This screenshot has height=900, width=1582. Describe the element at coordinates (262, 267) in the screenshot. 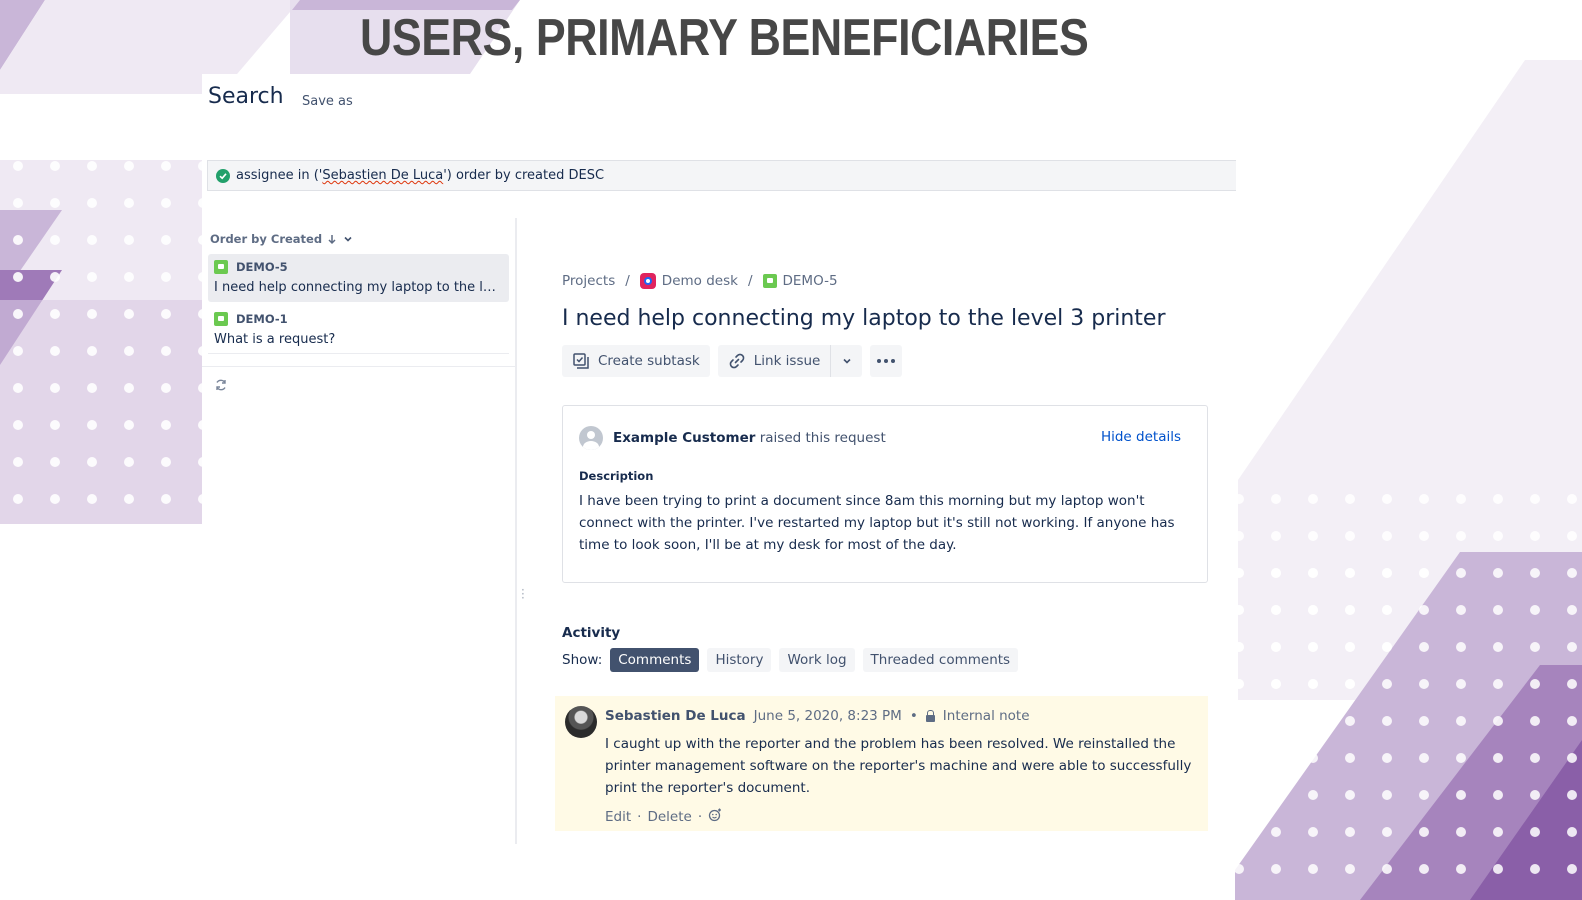

I see `issue-key: DEMO-5` at that location.